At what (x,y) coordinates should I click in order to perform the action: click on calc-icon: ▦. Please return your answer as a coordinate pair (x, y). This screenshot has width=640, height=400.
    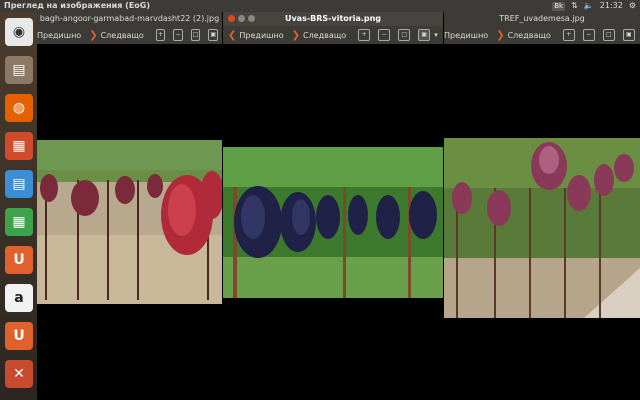
    Looking at the image, I should click on (19, 222).